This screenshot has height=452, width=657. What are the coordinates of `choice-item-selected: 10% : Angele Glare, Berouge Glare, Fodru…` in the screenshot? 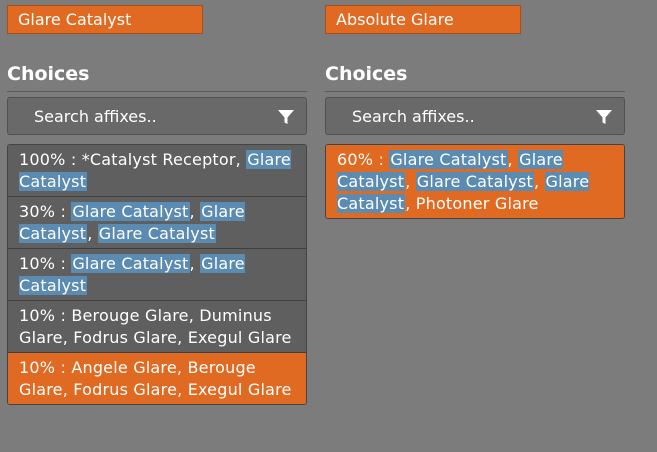 It's located at (157, 378).